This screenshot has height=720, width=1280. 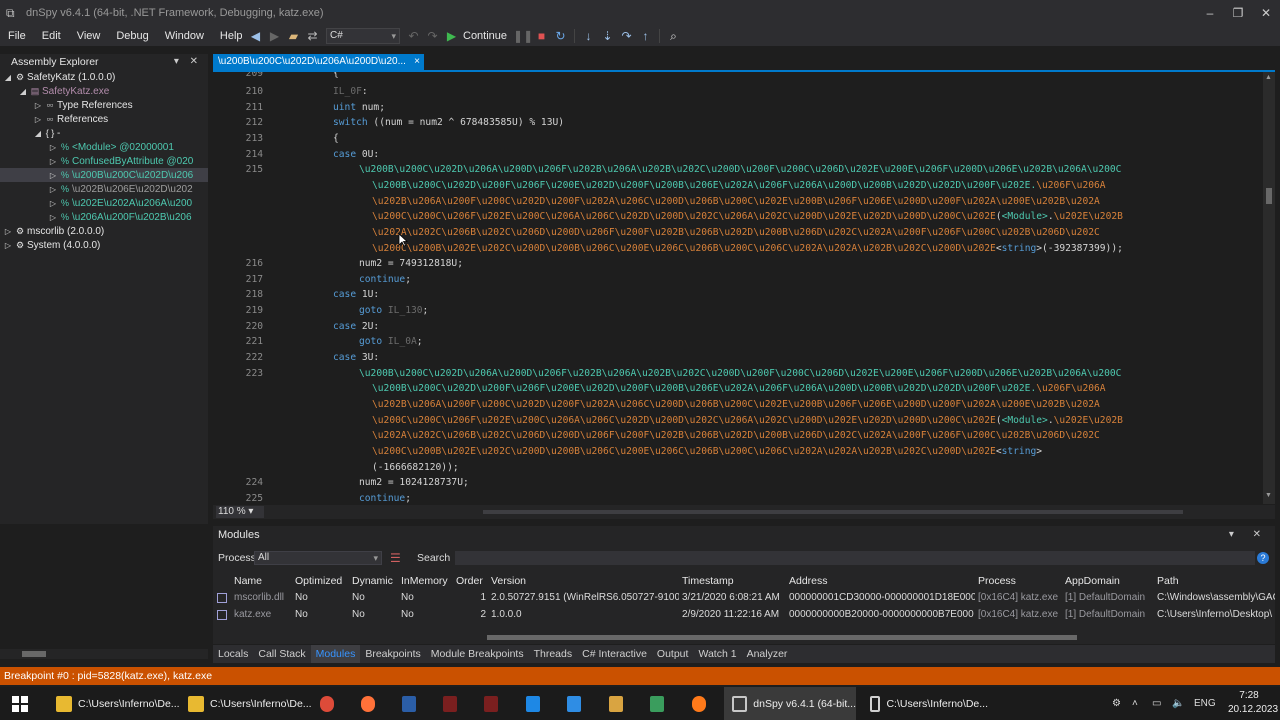 I want to click on redo-icon: ↷, so click(x=432, y=36).